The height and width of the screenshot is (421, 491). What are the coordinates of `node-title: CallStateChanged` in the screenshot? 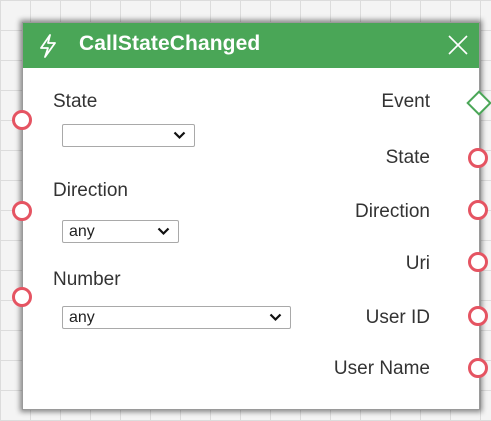 It's located at (170, 43).